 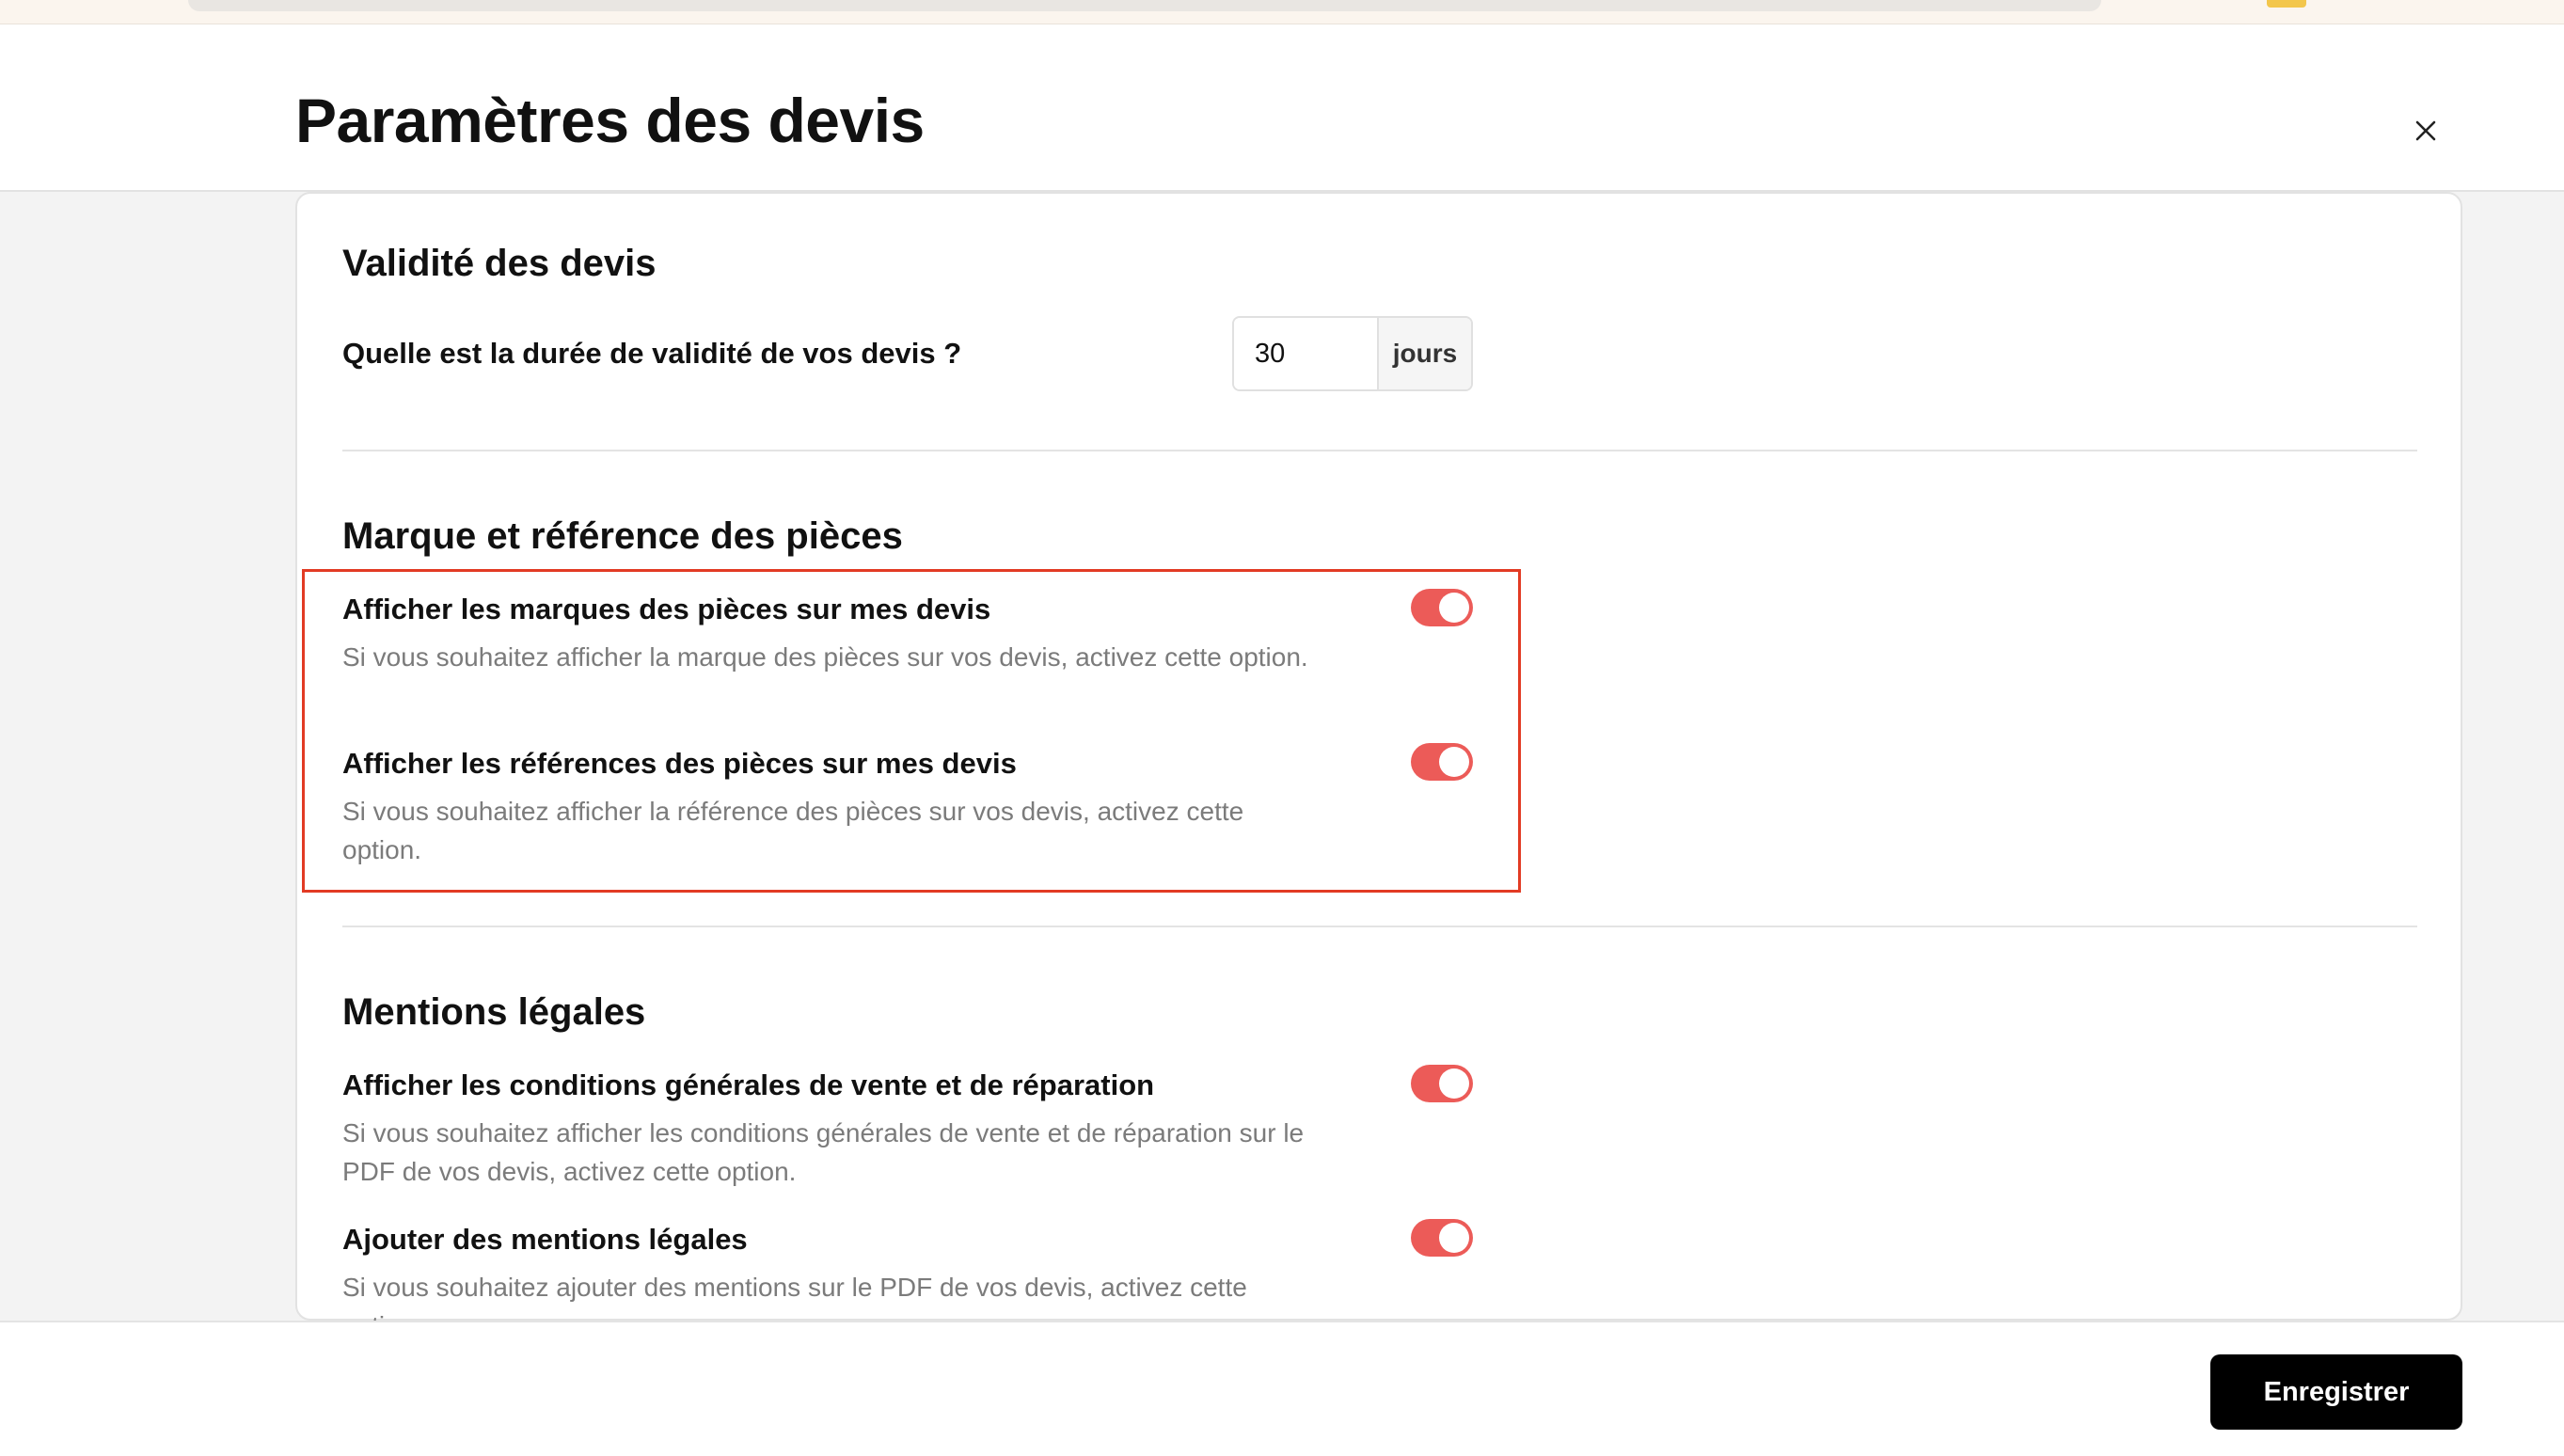 What do you see at coordinates (499, 263) in the screenshot?
I see `section-title-validity: Validité des devis` at bounding box center [499, 263].